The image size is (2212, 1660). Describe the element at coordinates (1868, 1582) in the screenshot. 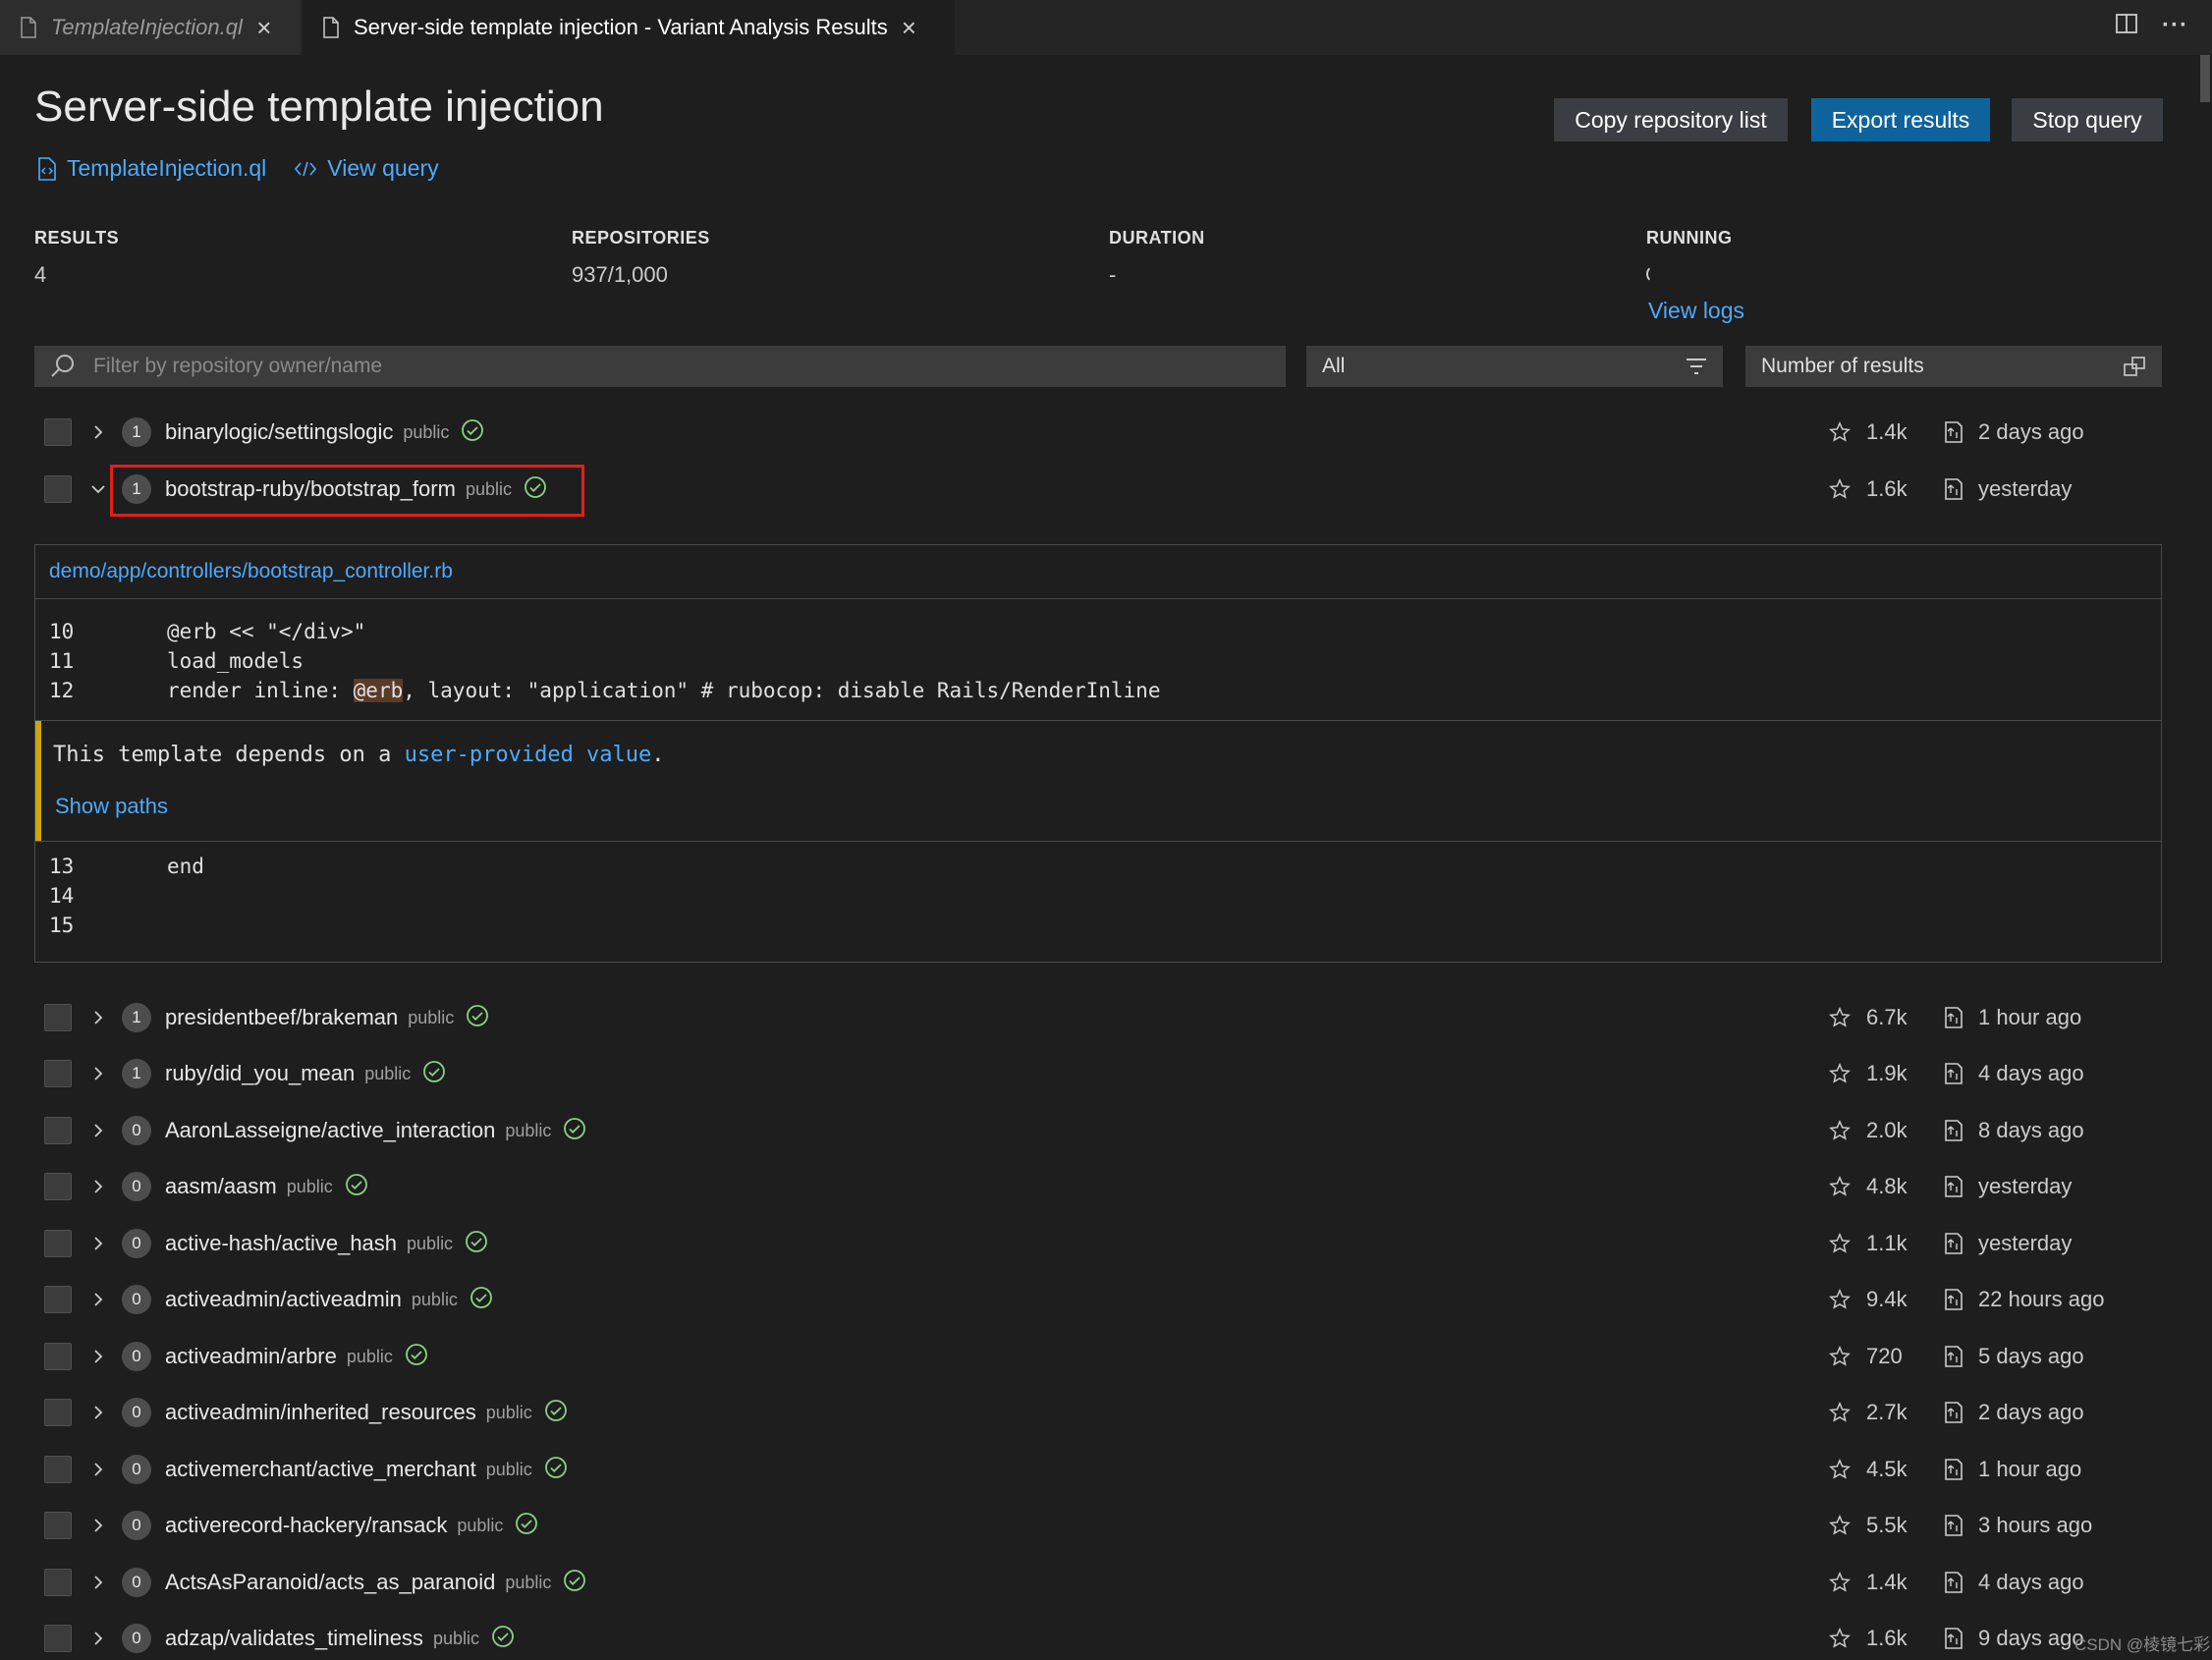

I see `star-count: 1.4k` at that location.